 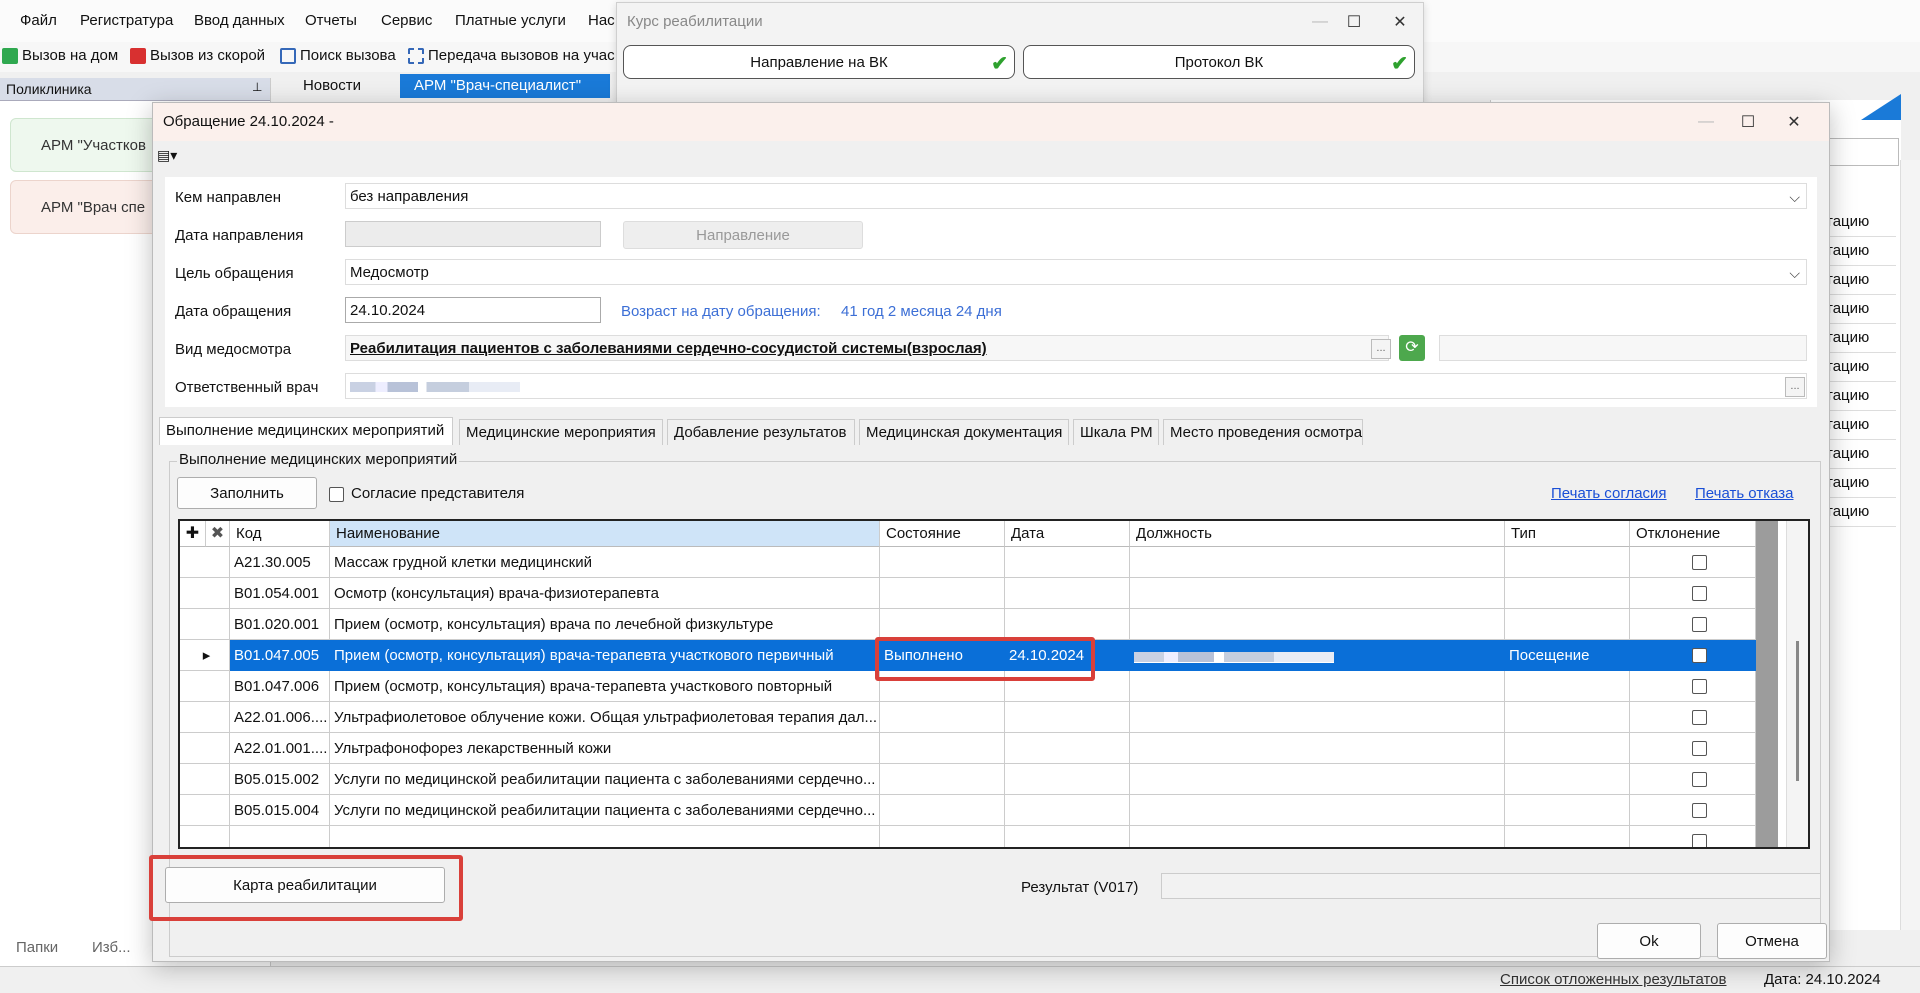 I want to click on tab-add-results: Добавление результатов, so click(x=761, y=432).